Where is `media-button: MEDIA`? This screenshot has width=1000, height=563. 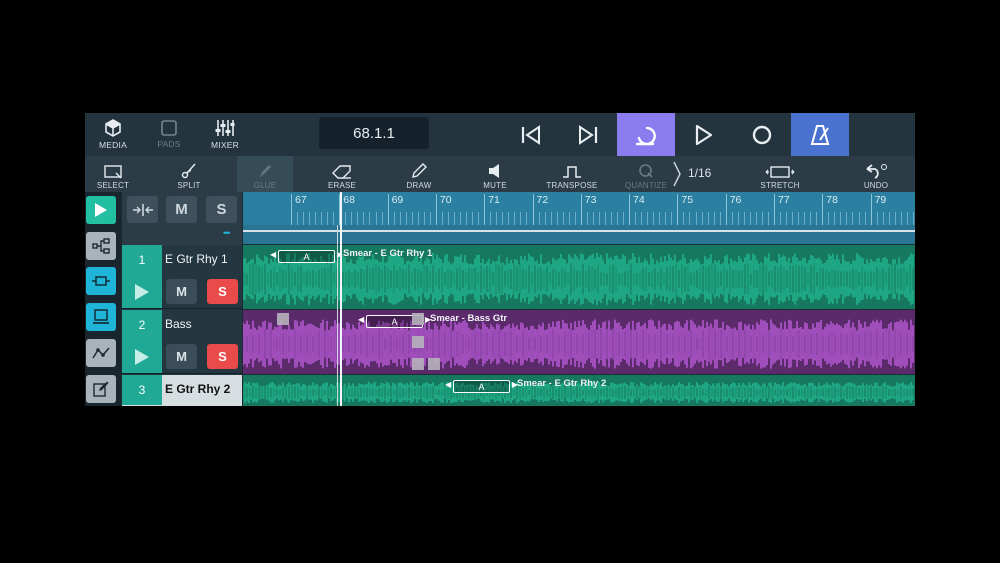 media-button: MEDIA is located at coordinates (113, 134).